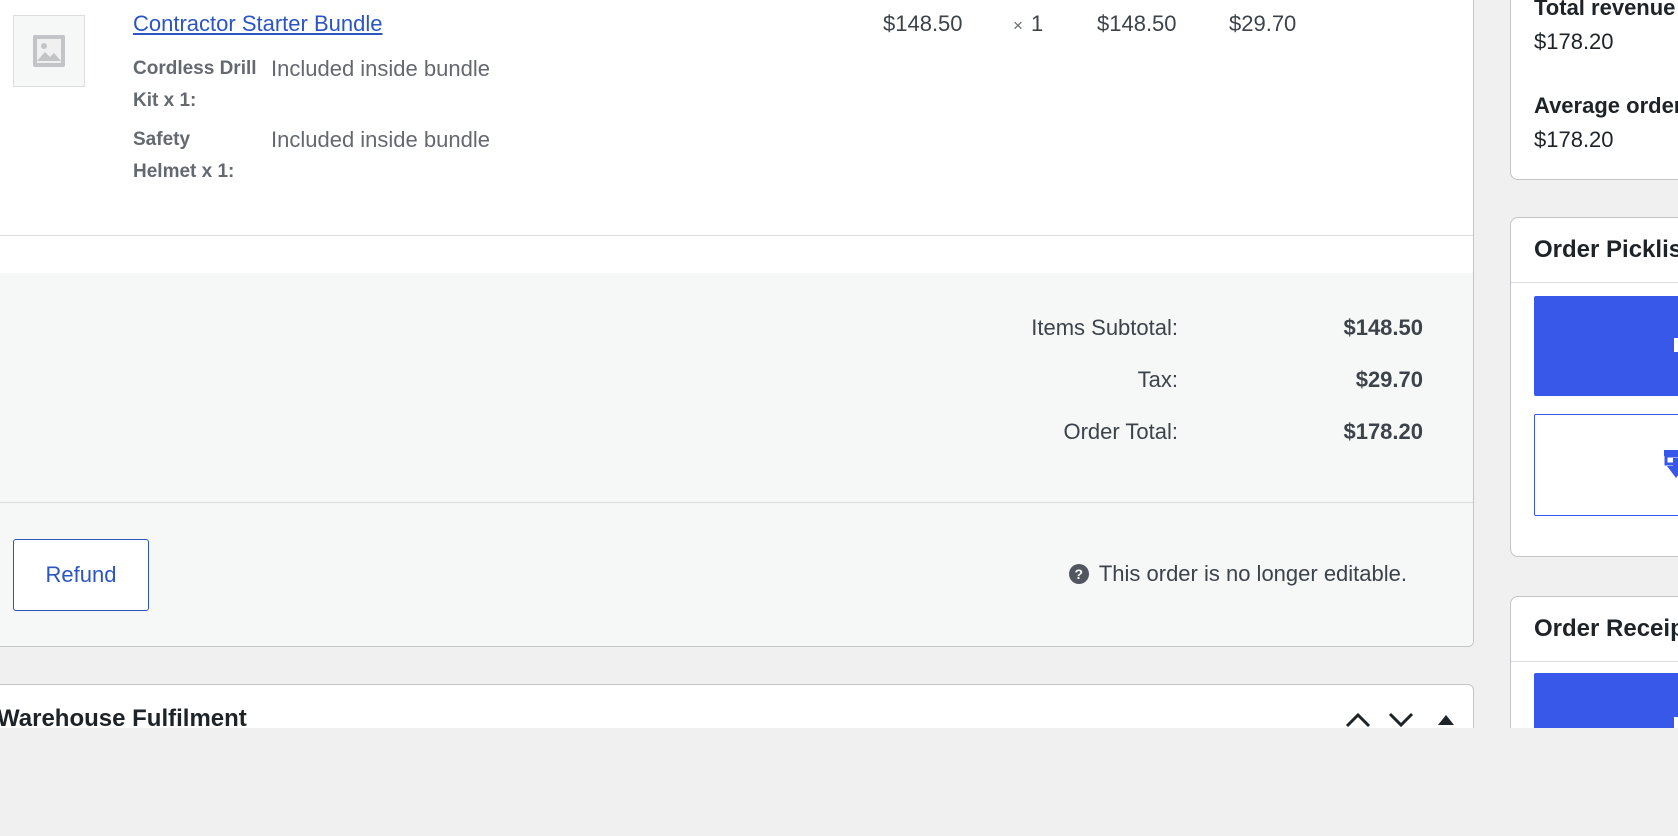 This screenshot has height=836, width=1678. What do you see at coordinates (1574, 139) in the screenshot?
I see `average-order-value: $178.20` at bounding box center [1574, 139].